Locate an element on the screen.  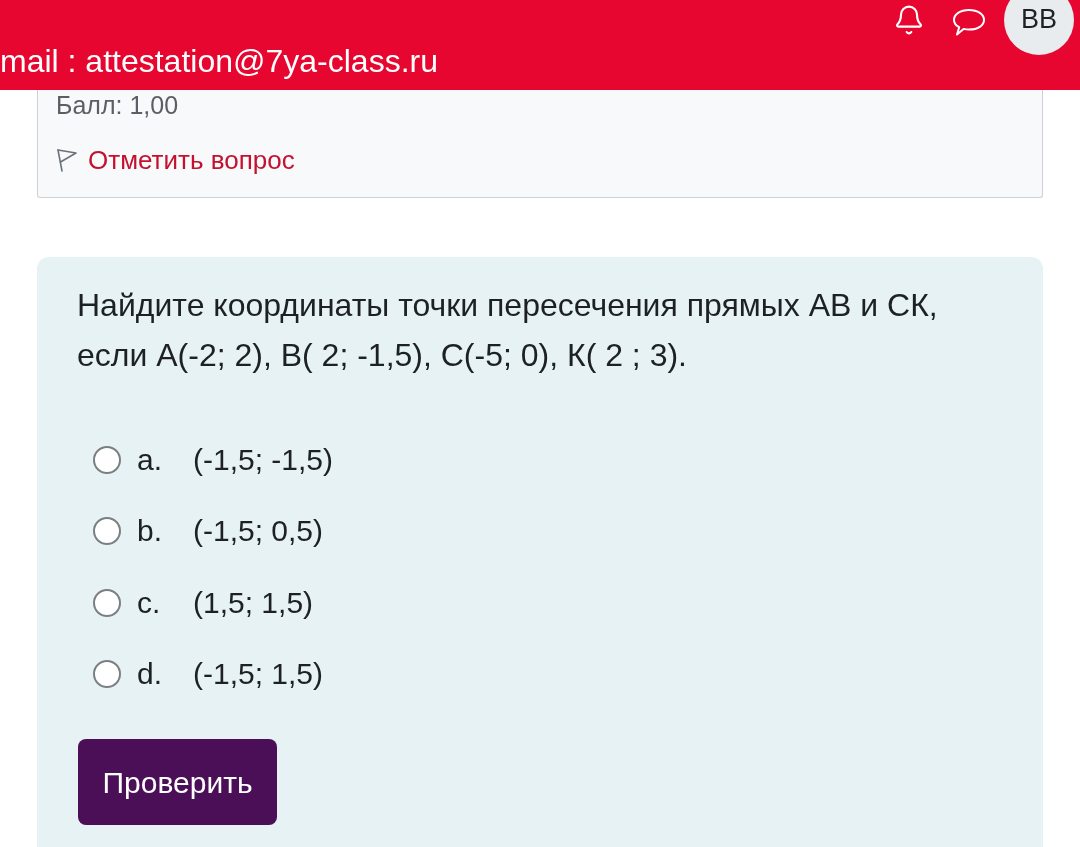
grade-text: Балл: 1,00 is located at coordinates (118, 105).